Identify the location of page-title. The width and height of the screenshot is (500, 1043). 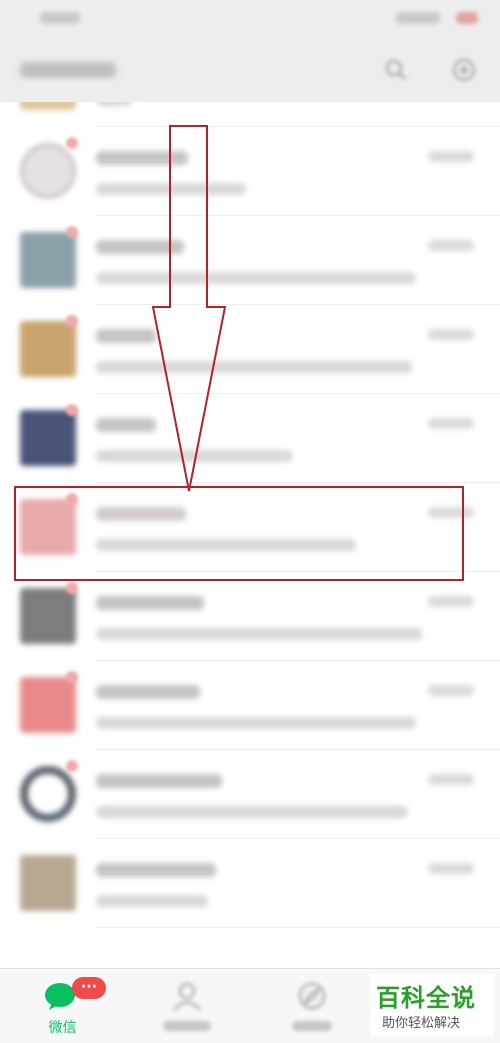
(68, 70).